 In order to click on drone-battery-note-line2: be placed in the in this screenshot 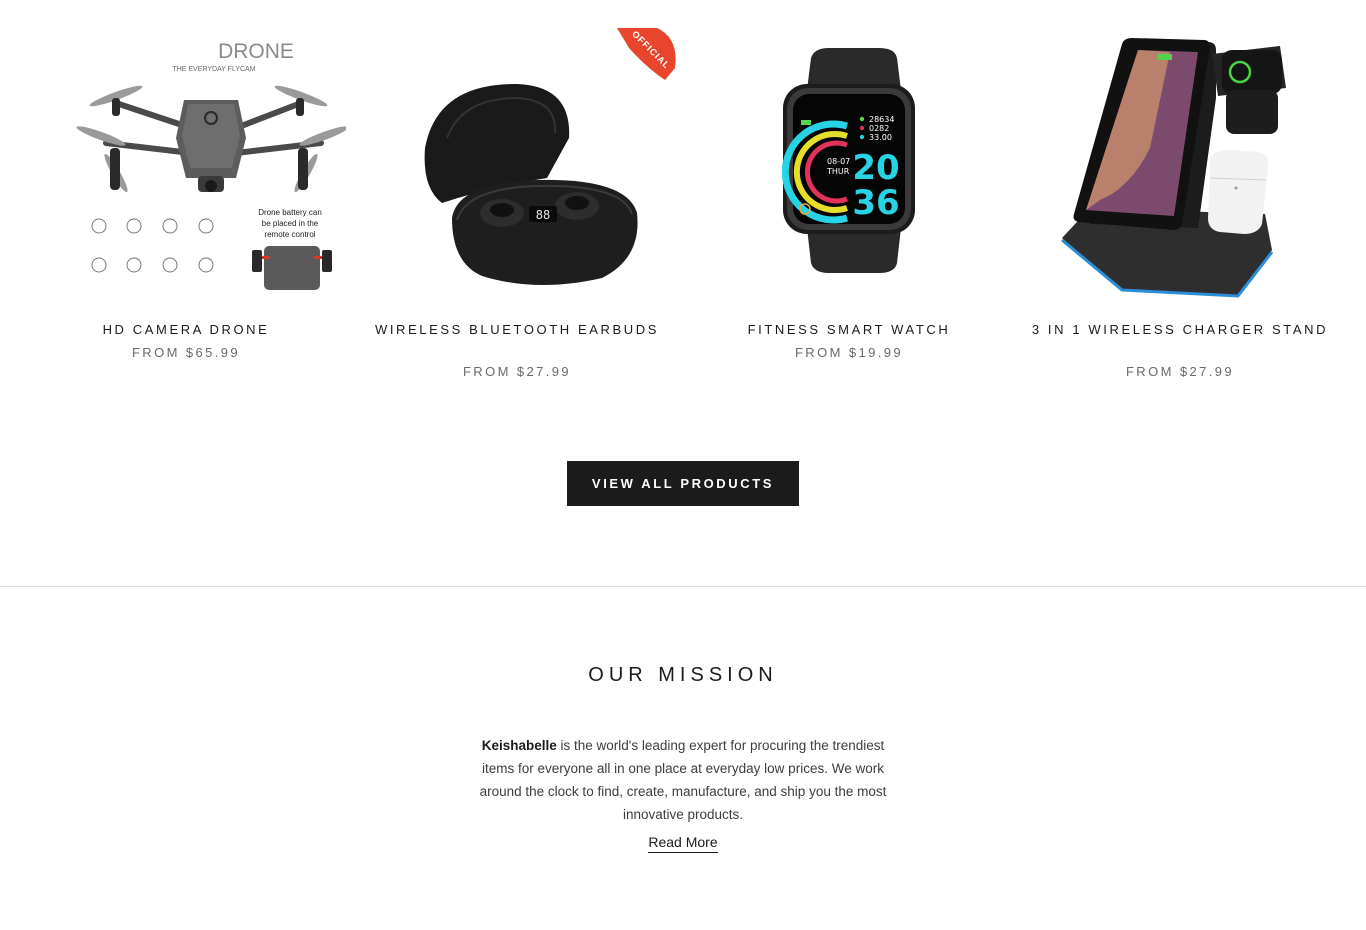, I will do `click(290, 223)`.